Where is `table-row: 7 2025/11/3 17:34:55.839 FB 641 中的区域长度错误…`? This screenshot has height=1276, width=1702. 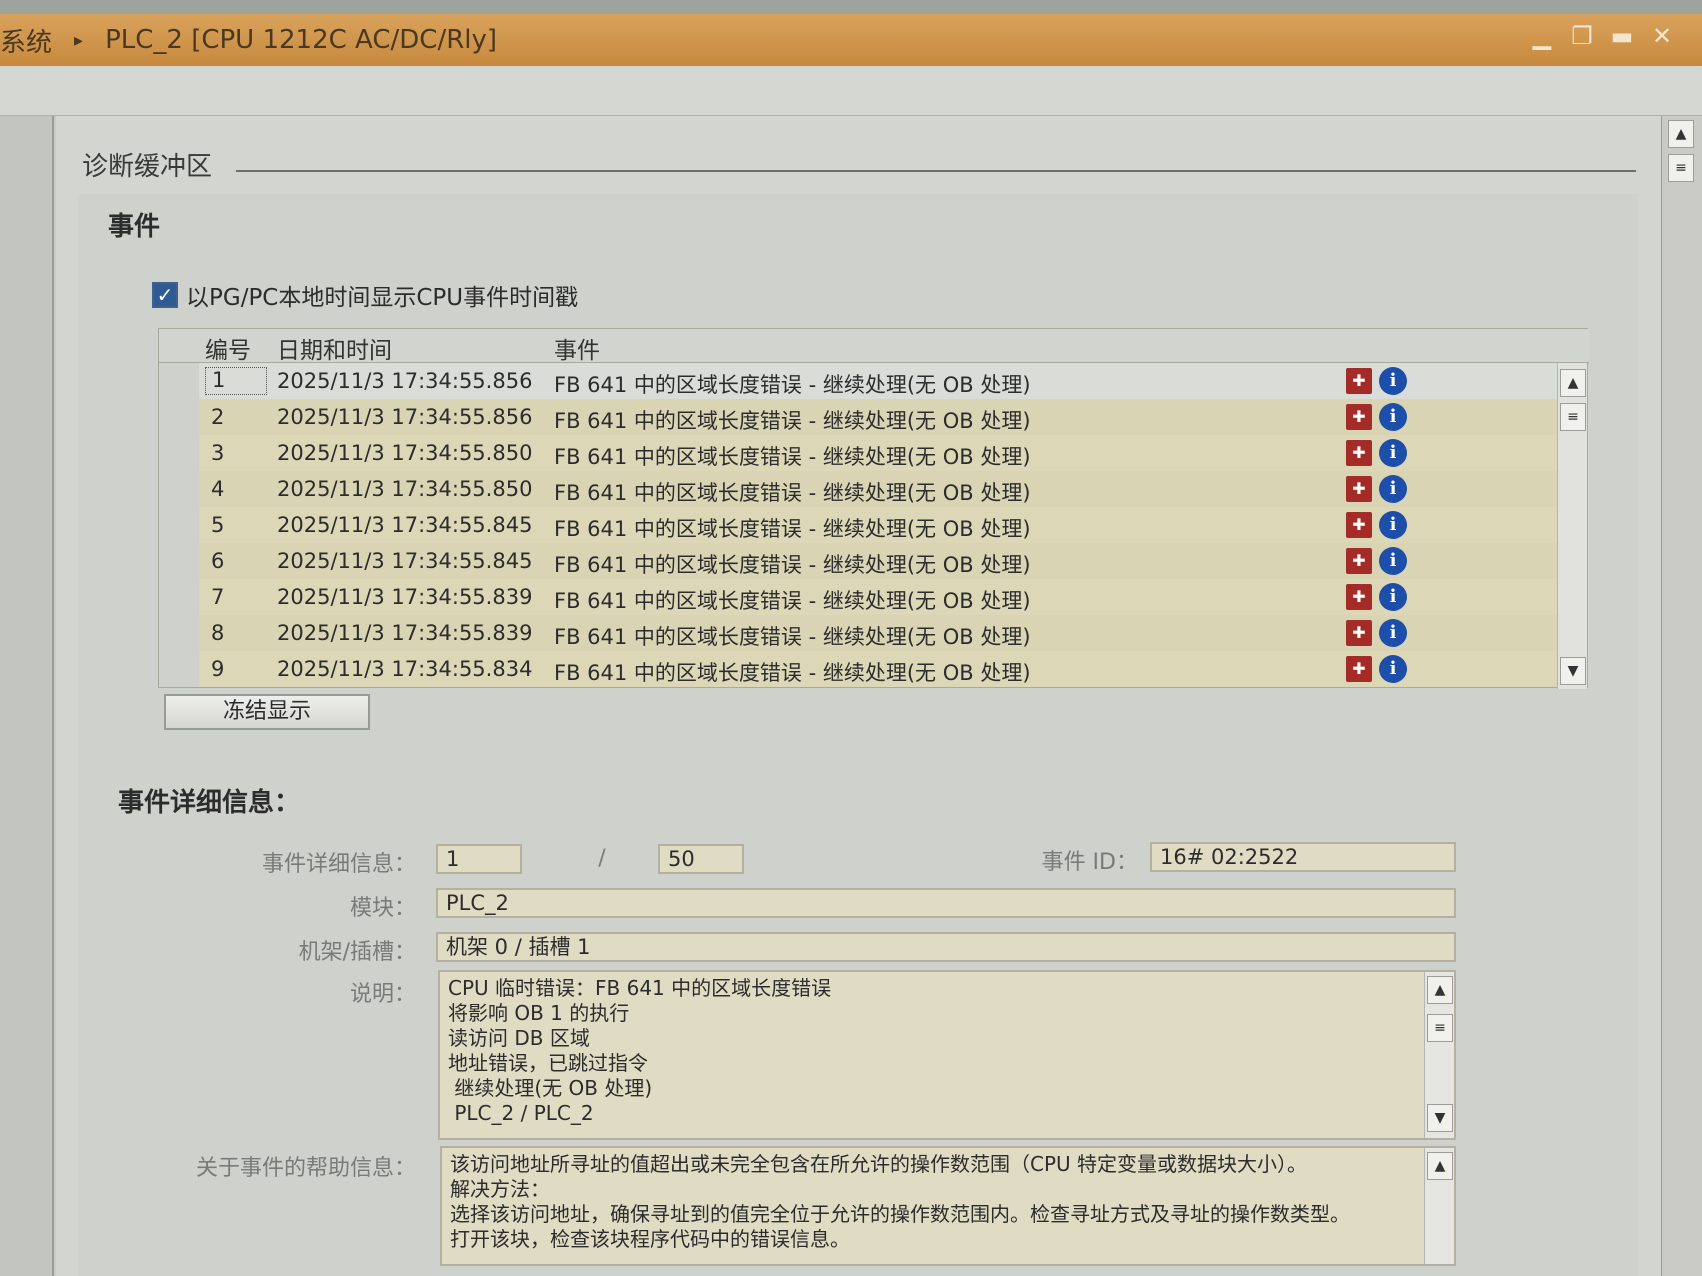
table-row: 7 2025/11/3 17:34:55.839 FB 641 中的区域长度错误… is located at coordinates (859, 597).